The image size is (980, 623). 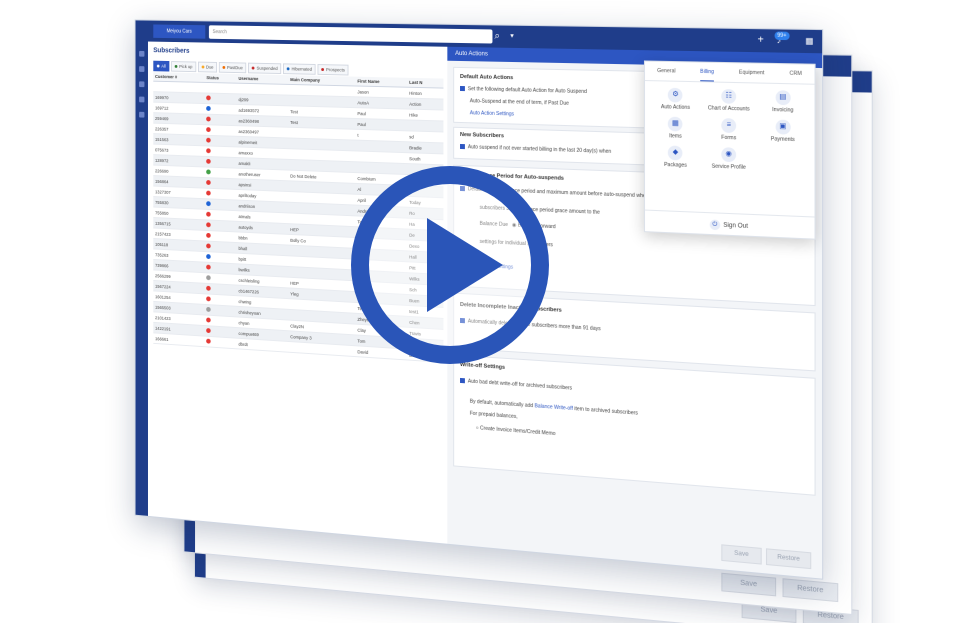 What do you see at coordinates (142, 69) in the screenshot?
I see `rail-user-icon` at bounding box center [142, 69].